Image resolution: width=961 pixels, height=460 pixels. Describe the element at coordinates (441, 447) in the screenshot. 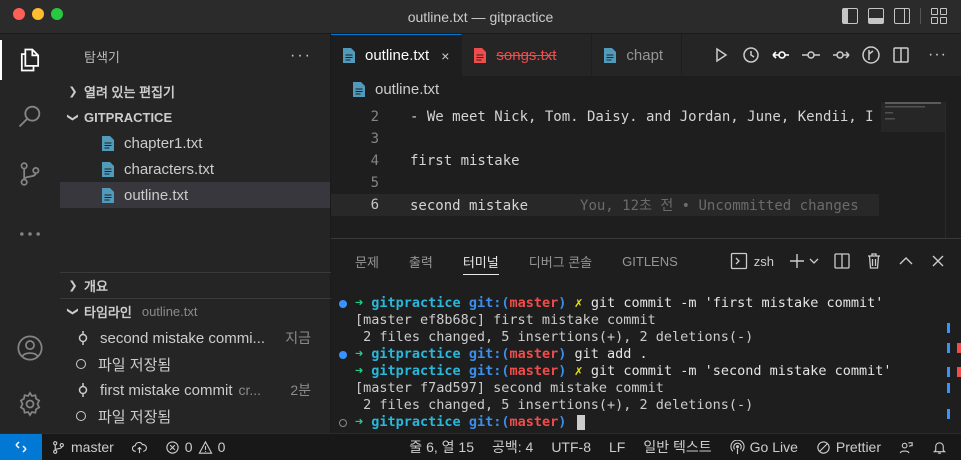

I see `cursor-position: 줄 6, 열 15` at that location.